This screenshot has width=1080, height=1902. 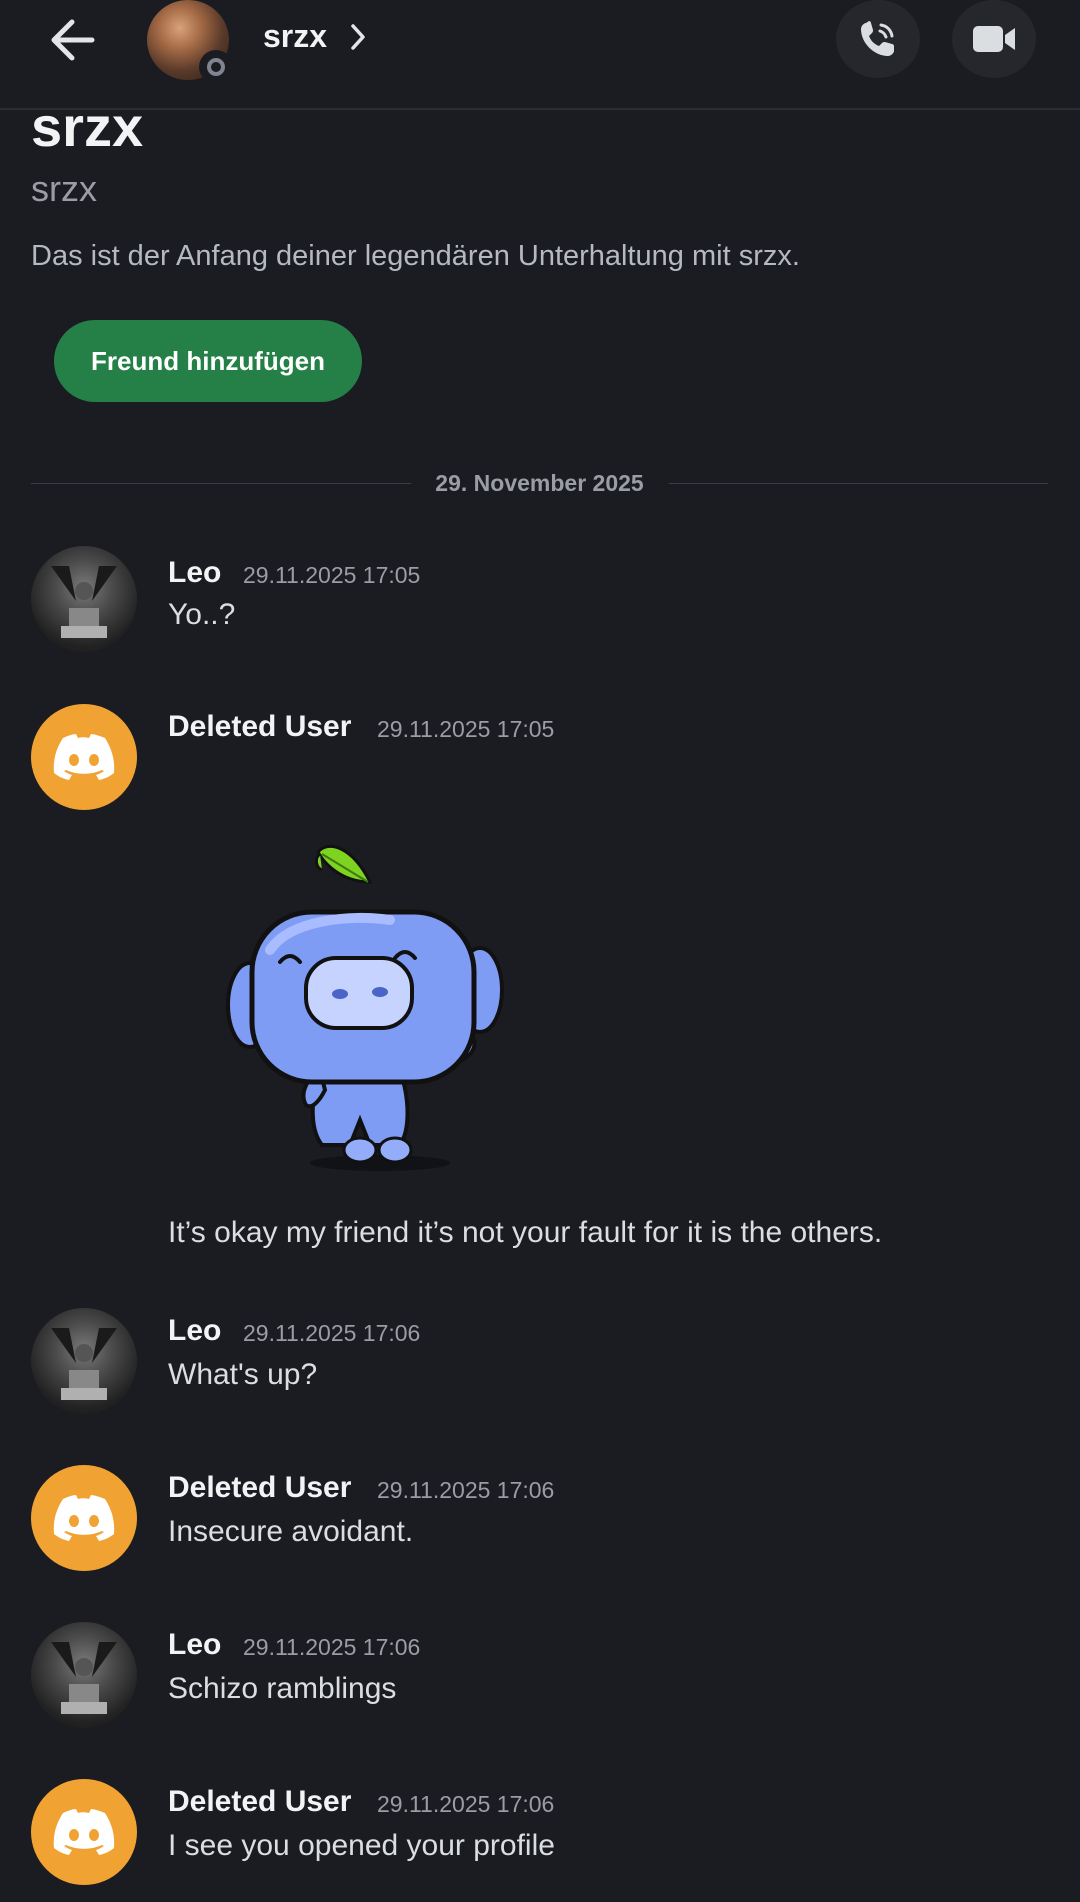 I want to click on back-button, so click(x=74, y=40).